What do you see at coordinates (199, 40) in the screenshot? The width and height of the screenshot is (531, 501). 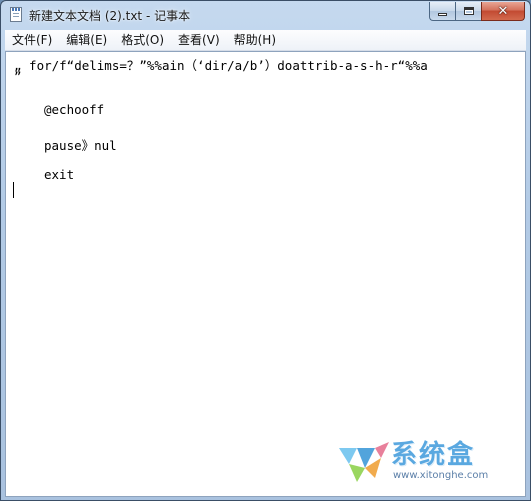 I see `menu-view: 查看(V)` at bounding box center [199, 40].